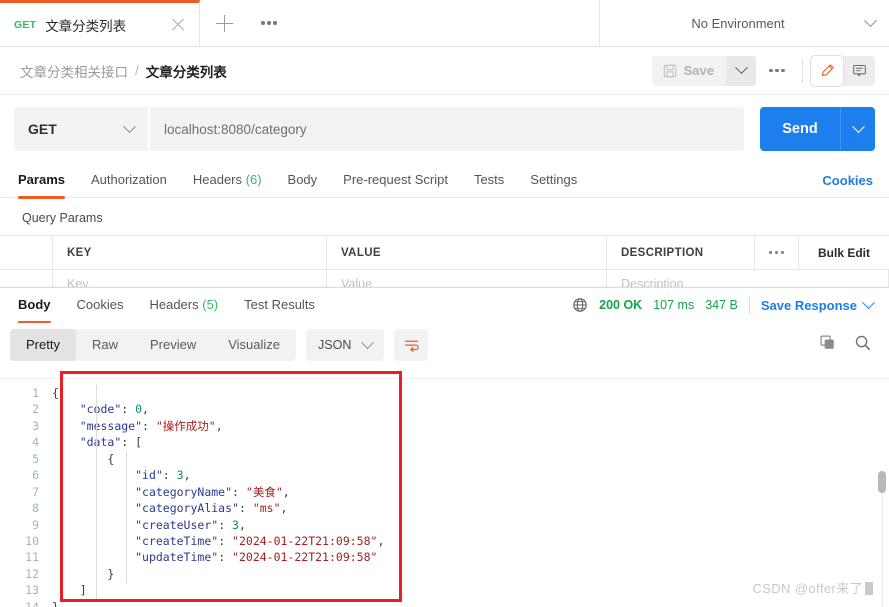 This screenshot has height=607, width=889. Describe the element at coordinates (802, 70) in the screenshot. I see `toolbar-divider` at that location.